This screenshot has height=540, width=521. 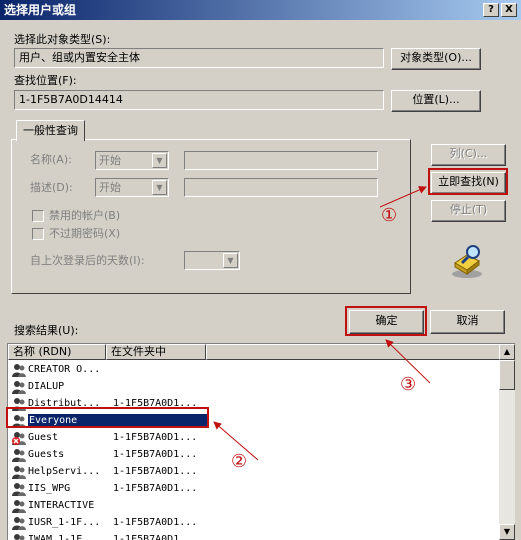 What do you see at coordinates (45, 80) in the screenshot?
I see `location-label: 查找位置(F):` at bounding box center [45, 80].